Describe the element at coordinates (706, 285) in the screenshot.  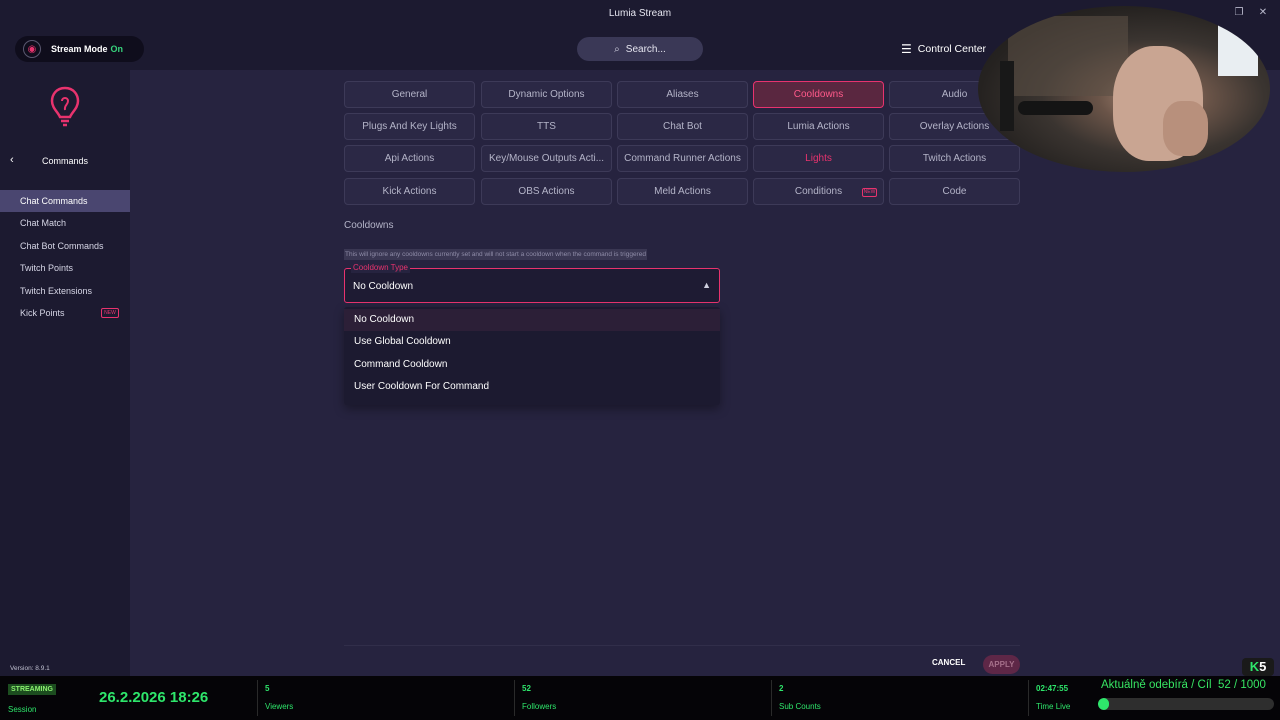
I see `chevron-up-icon: ▲` at that location.